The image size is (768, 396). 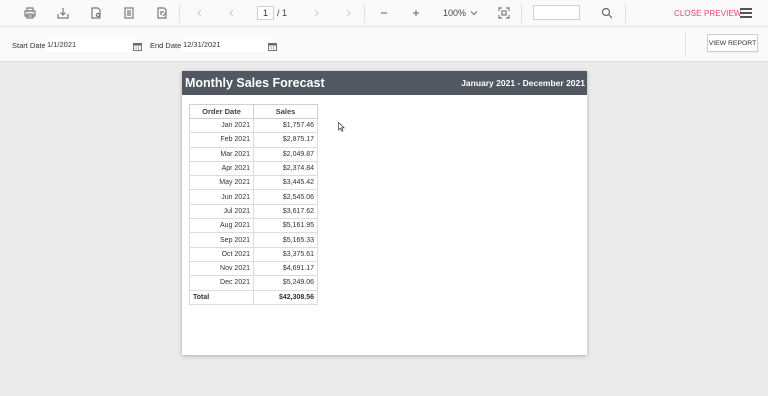 What do you see at coordinates (285, 226) in the screenshot?
I see `sales-cell: $5,161.95` at bounding box center [285, 226].